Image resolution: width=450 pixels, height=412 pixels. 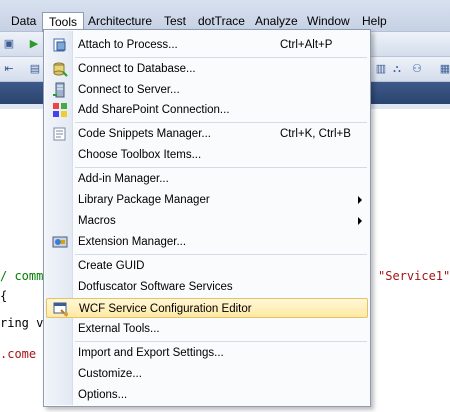 I want to click on menu-item-dotfuscator: Dotfuscator Software Services, so click(x=207, y=287).